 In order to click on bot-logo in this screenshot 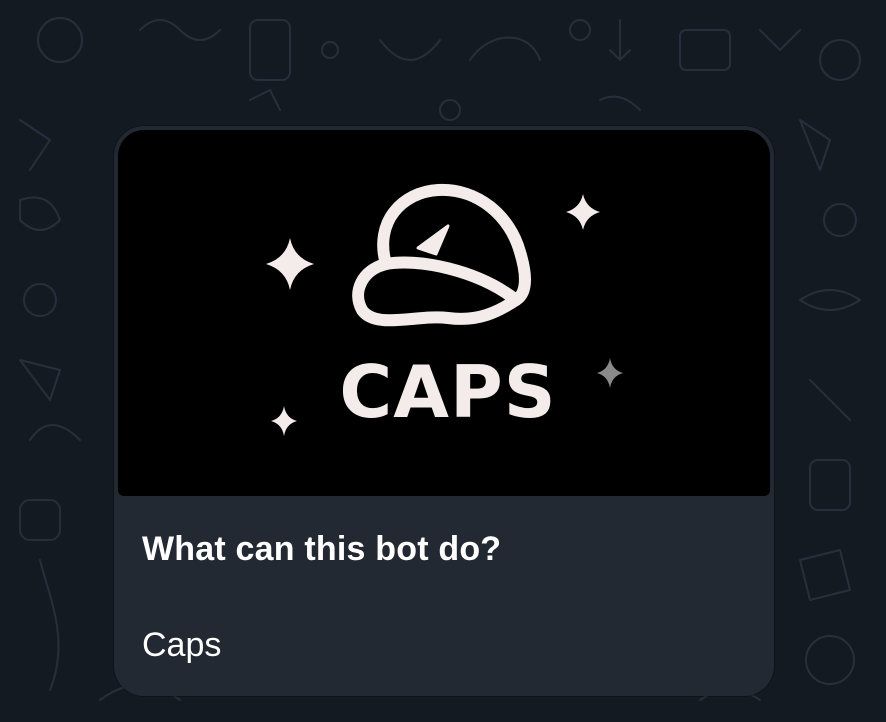, I will do `click(444, 309)`.